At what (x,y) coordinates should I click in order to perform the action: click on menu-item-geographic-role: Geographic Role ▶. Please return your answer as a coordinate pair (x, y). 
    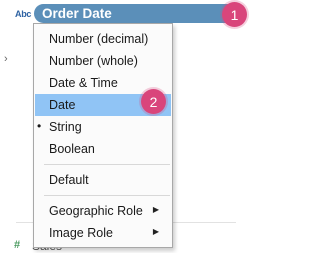
    Looking at the image, I should click on (103, 211).